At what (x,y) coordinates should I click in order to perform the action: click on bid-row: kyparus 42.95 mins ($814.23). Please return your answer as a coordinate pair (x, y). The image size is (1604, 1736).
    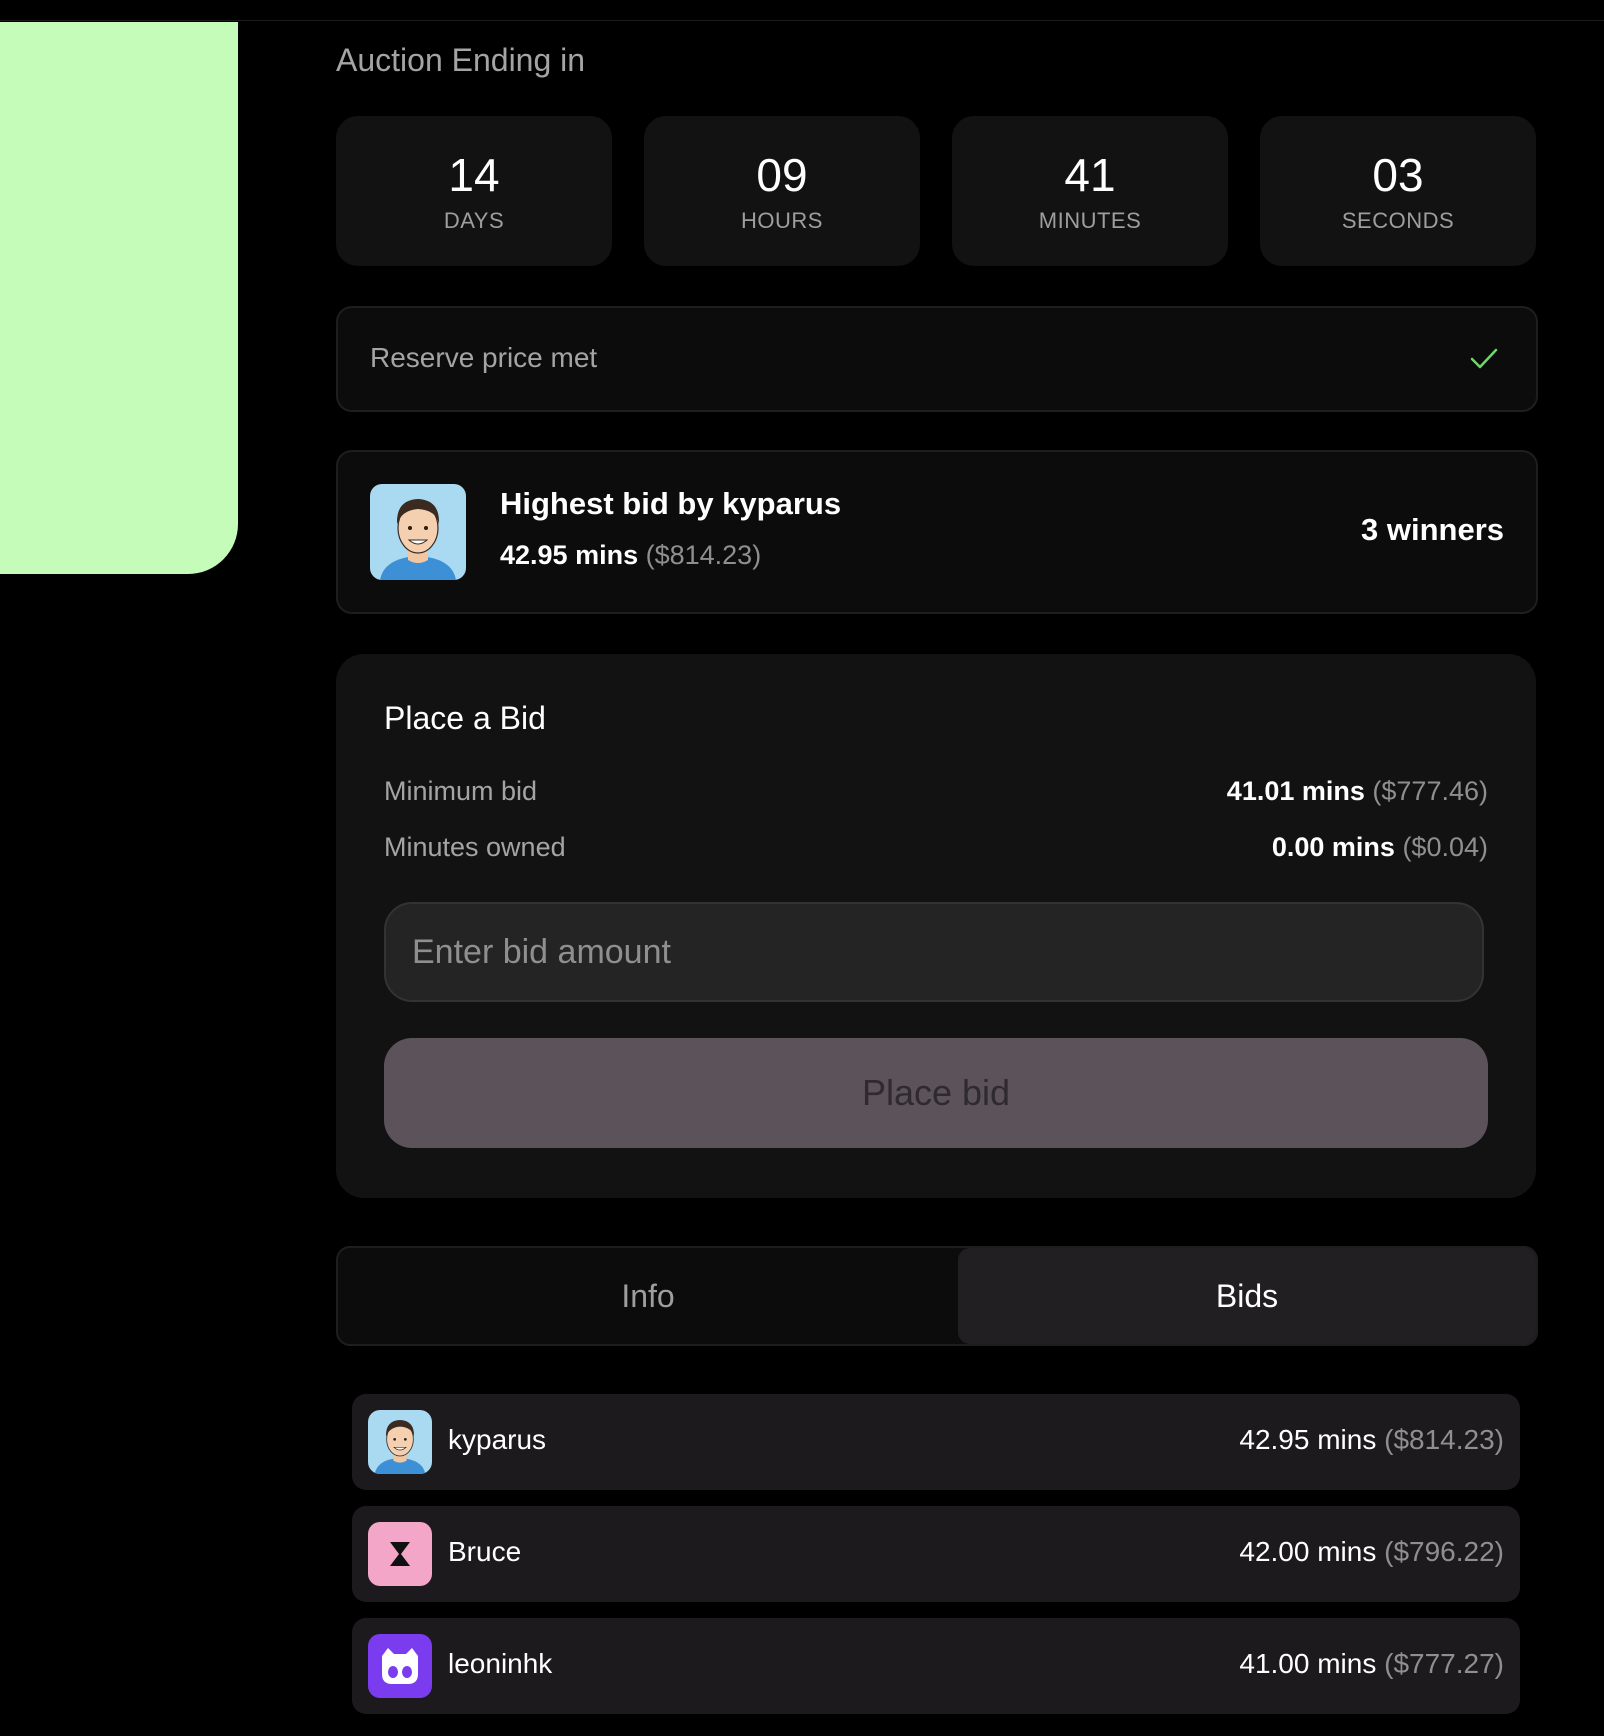
    Looking at the image, I should click on (936, 1442).